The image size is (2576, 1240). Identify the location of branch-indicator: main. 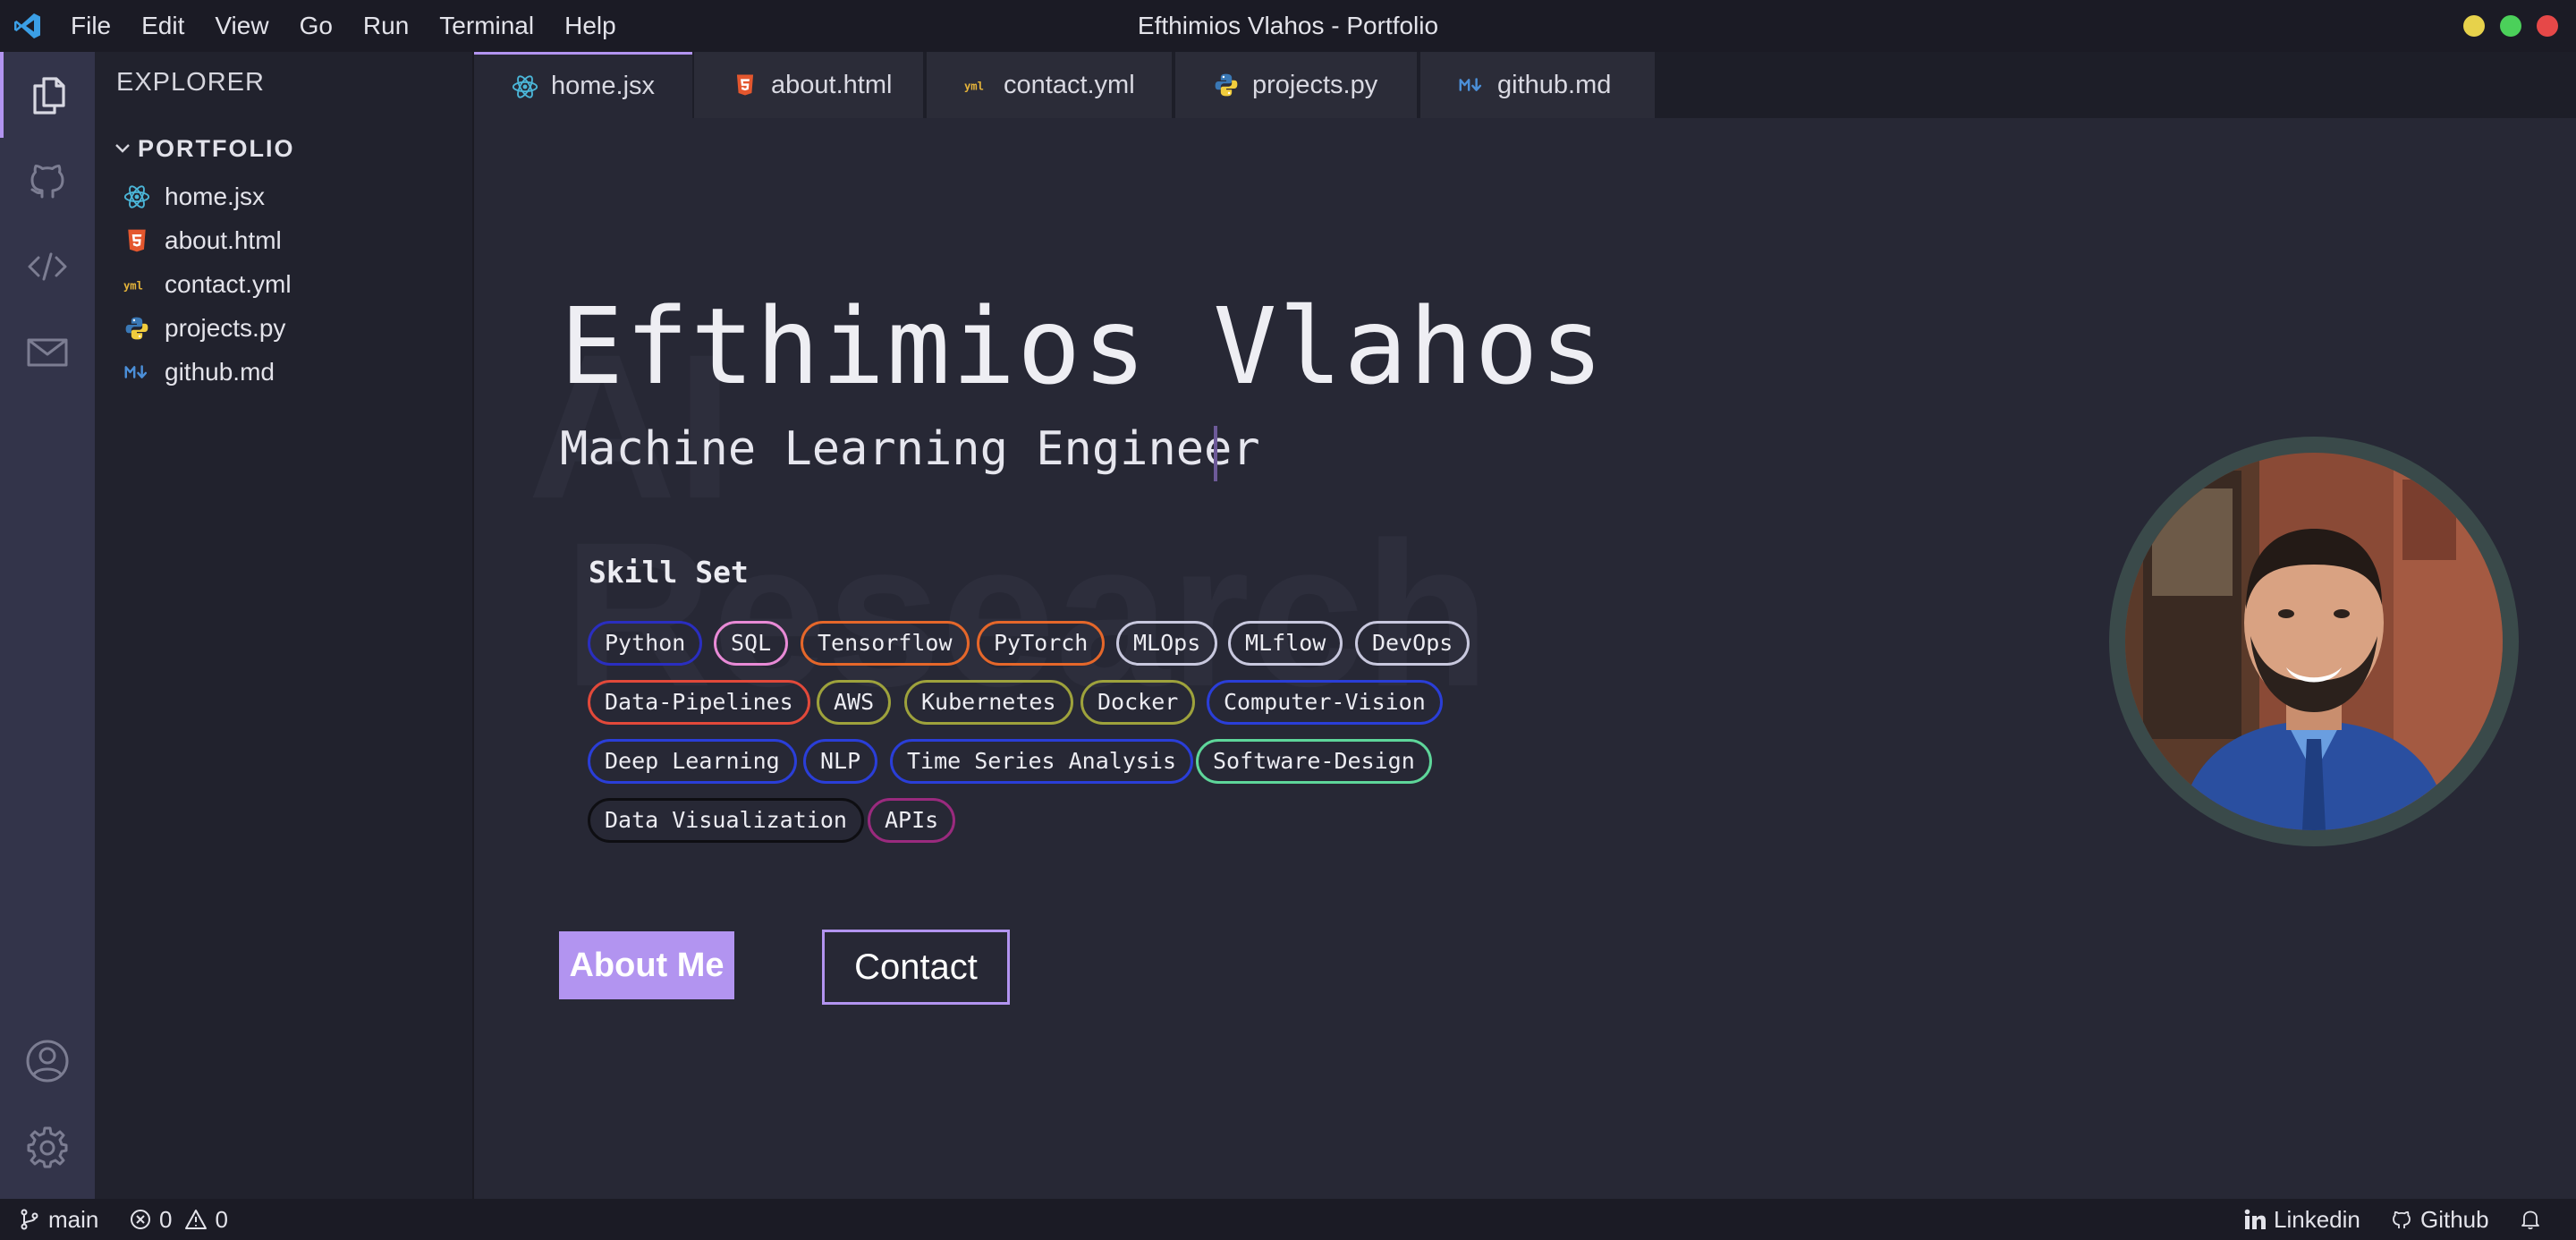
(58, 1219).